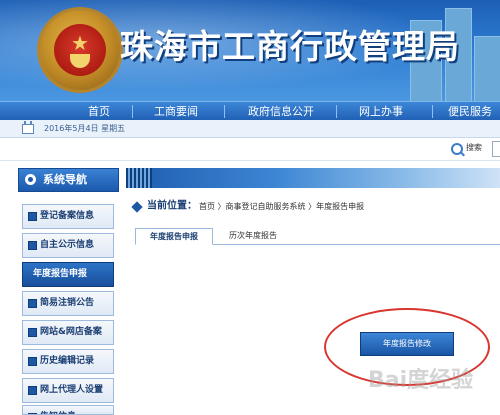  Describe the element at coordinates (30, 179) in the screenshot. I see `nav-icon` at that location.